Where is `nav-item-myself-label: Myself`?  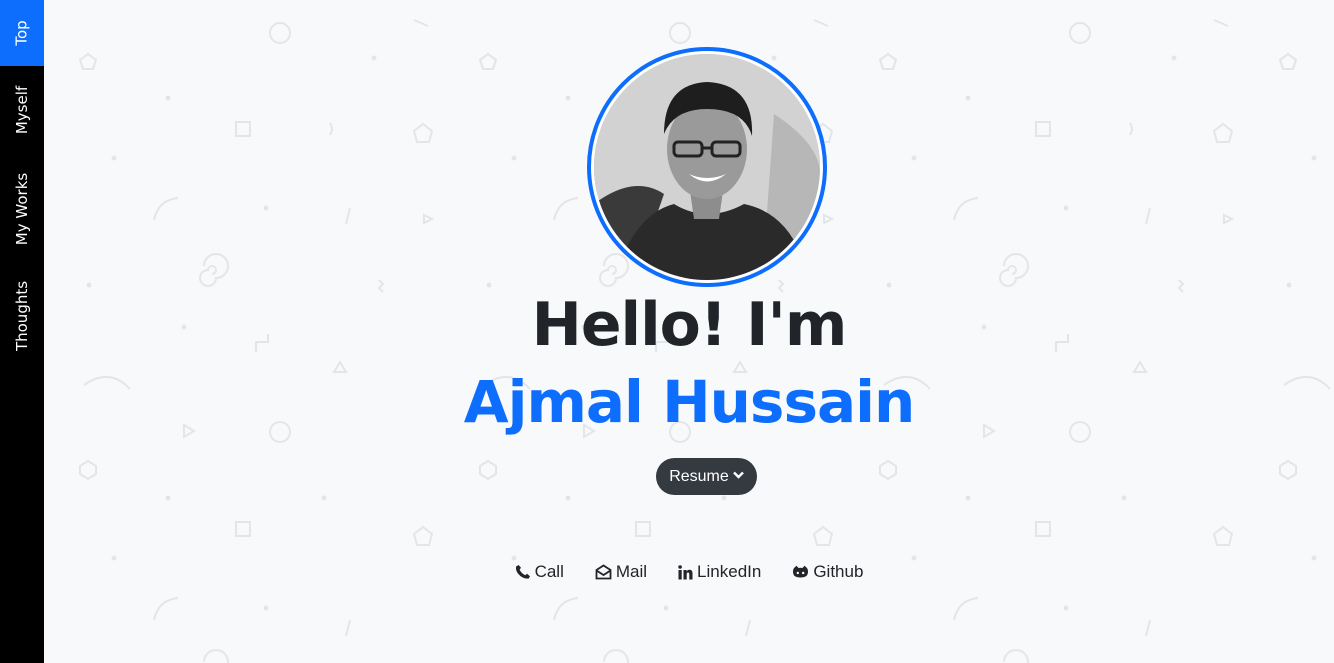 nav-item-myself-label: Myself is located at coordinates (22, 110).